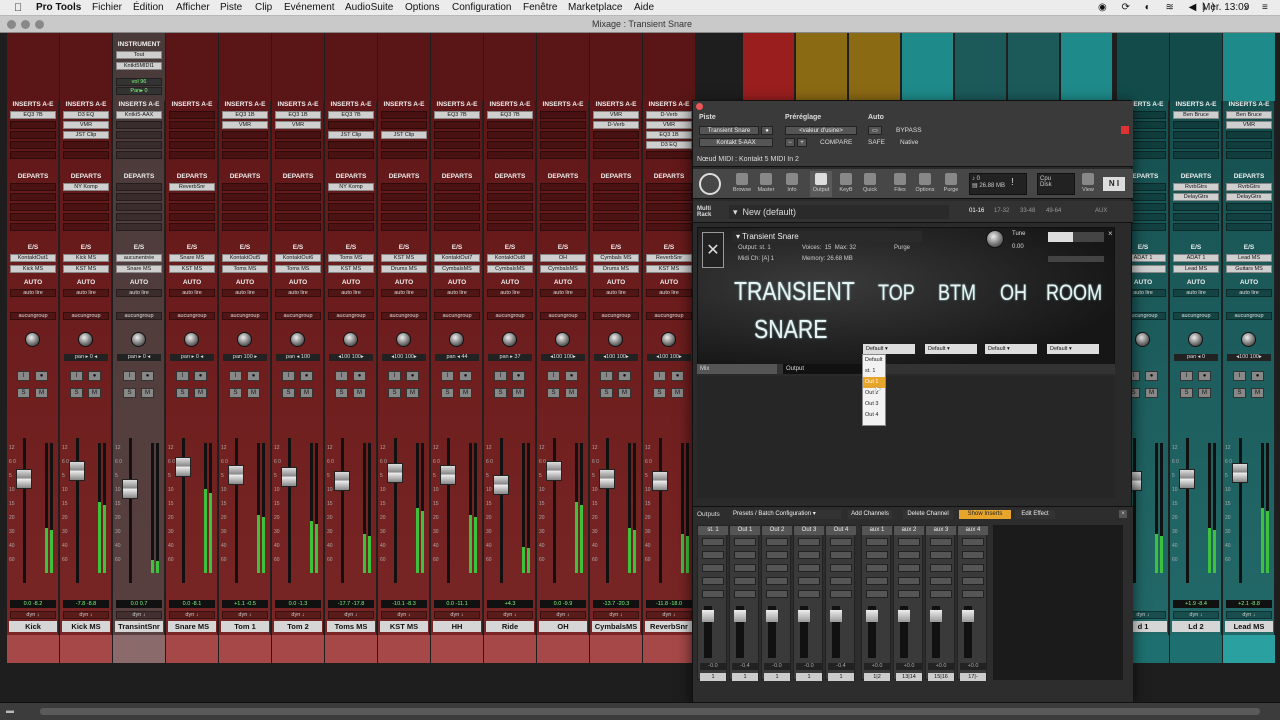 Image resolution: width=1280 pixels, height=720 pixels. I want to click on insert-slot: JST Clip, so click(351, 135).